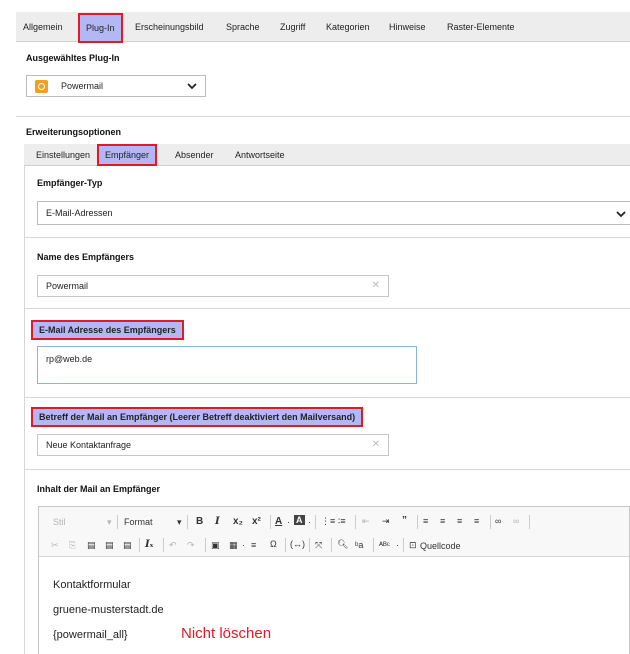 The height and width of the screenshot is (654, 630). What do you see at coordinates (297, 544) in the screenshot?
I see `soft-hyphen-icon: (↔)` at bounding box center [297, 544].